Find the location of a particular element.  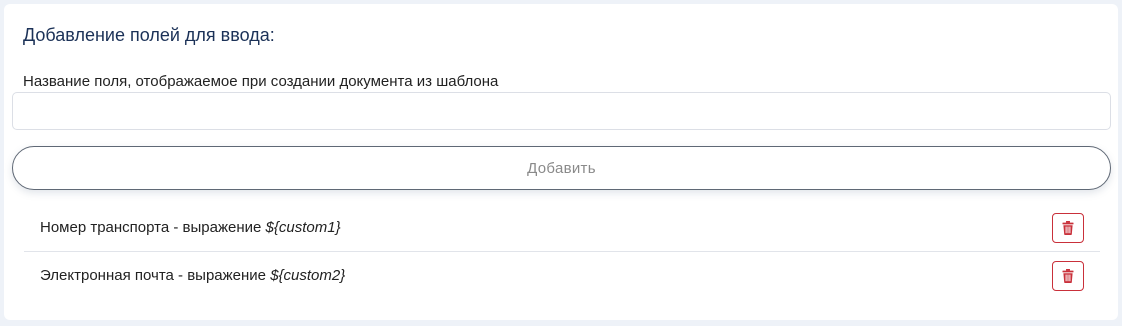

field-name-input is located at coordinates (561, 111).